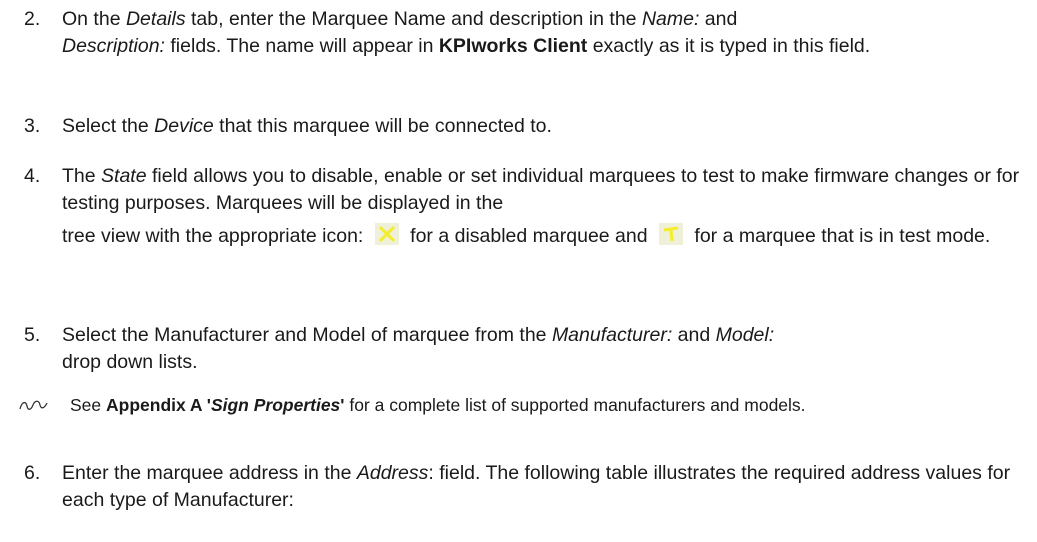  I want to click on step-number: 3., so click(32, 126).